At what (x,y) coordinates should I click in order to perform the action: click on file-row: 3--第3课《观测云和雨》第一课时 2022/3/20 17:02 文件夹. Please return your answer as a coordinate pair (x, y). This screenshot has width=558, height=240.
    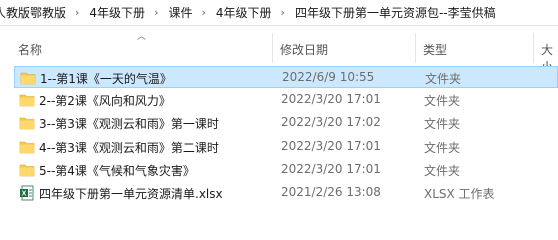
    Looking at the image, I should click on (286, 123).